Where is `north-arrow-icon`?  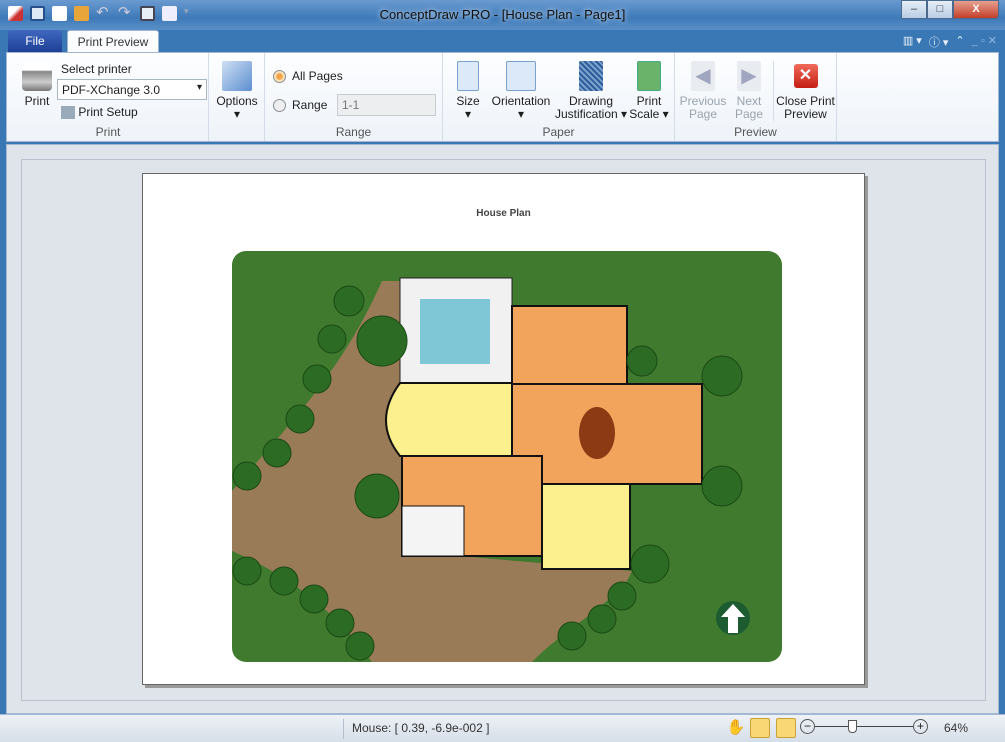 north-arrow-icon is located at coordinates (733, 618).